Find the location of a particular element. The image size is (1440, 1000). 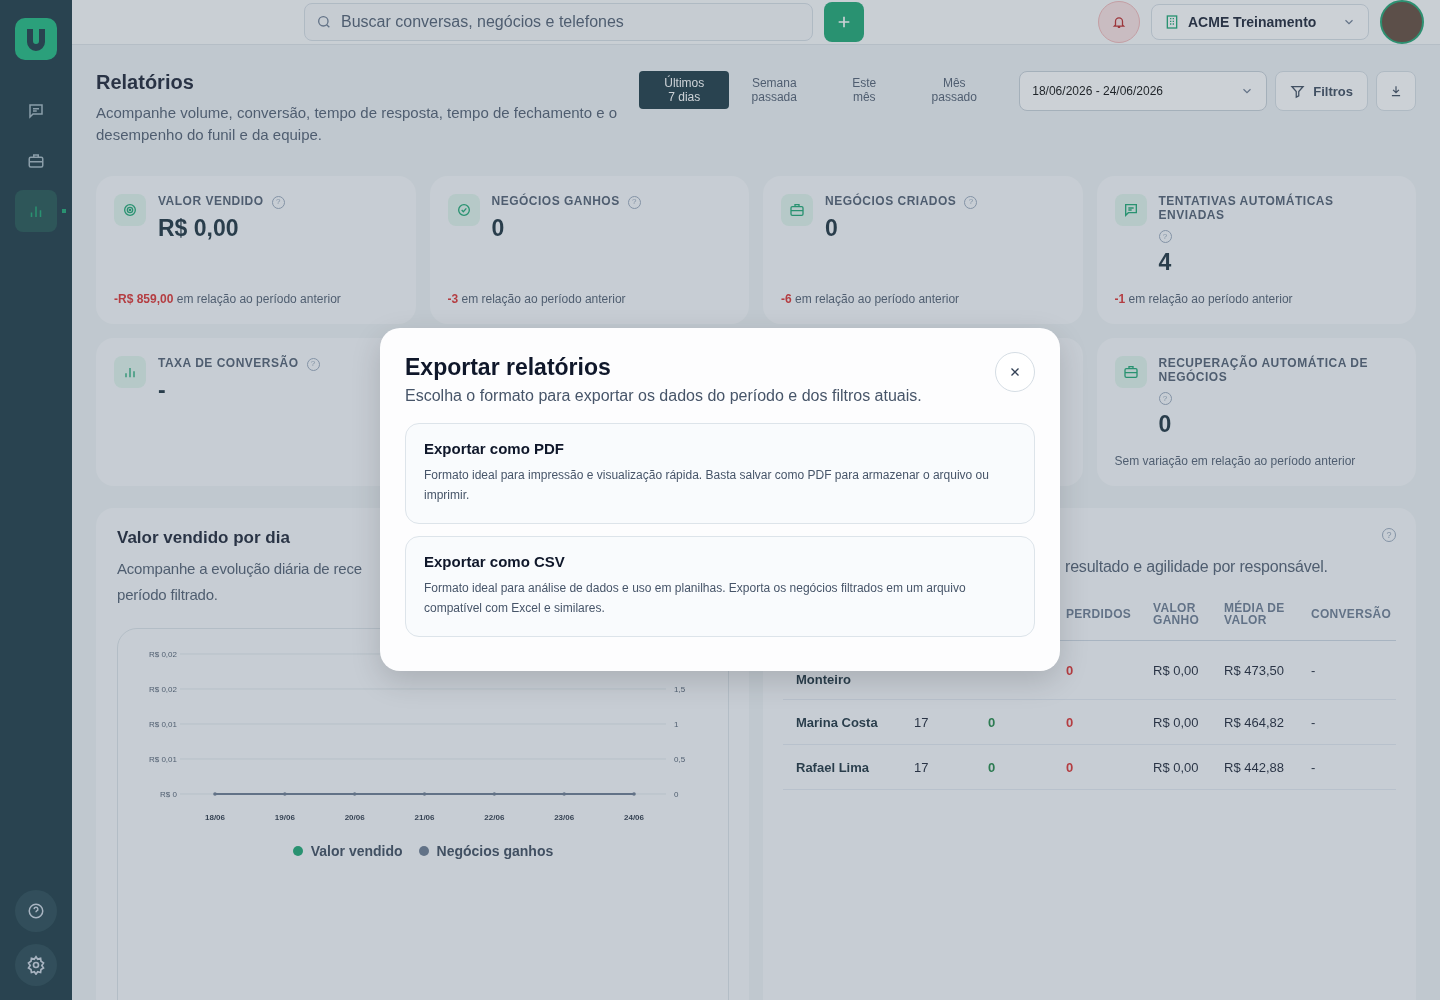

metric-title: VALOR VENDIDO is located at coordinates (211, 201).